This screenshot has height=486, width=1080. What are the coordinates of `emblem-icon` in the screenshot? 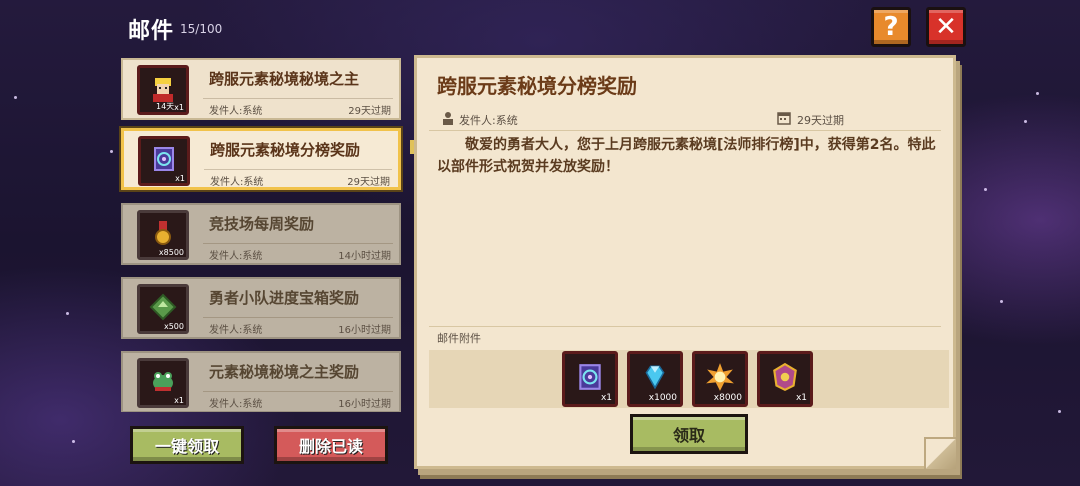 It's located at (785, 376).